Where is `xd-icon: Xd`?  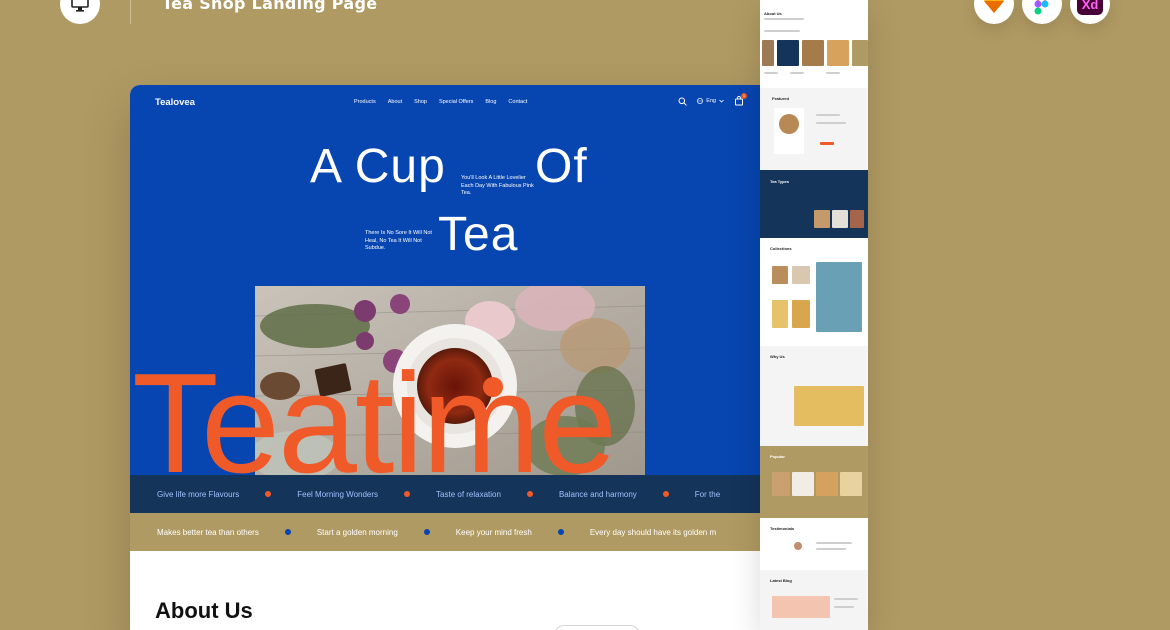 xd-icon: Xd is located at coordinates (1090, 12).